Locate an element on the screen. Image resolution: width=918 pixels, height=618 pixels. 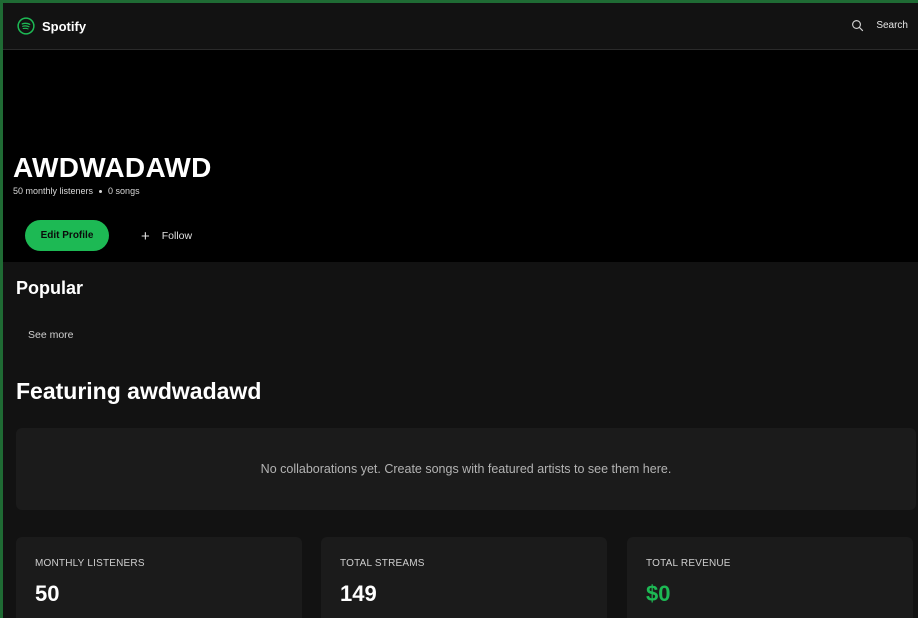
search-label: Search is located at coordinates (892, 25).